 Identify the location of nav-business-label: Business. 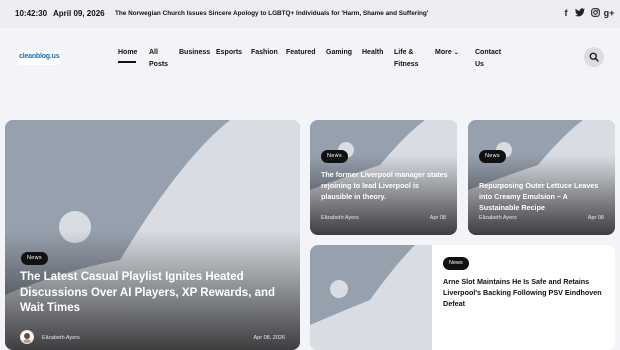
(195, 52).